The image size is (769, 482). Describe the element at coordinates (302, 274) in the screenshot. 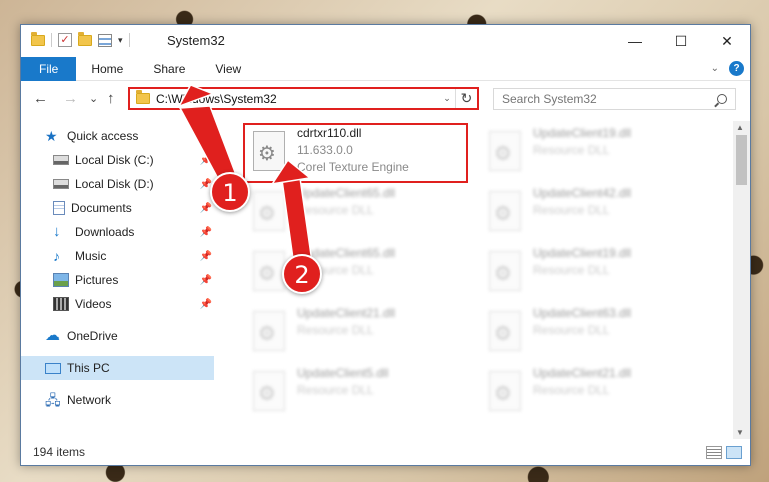

I see `step-2-badge: 2` at that location.